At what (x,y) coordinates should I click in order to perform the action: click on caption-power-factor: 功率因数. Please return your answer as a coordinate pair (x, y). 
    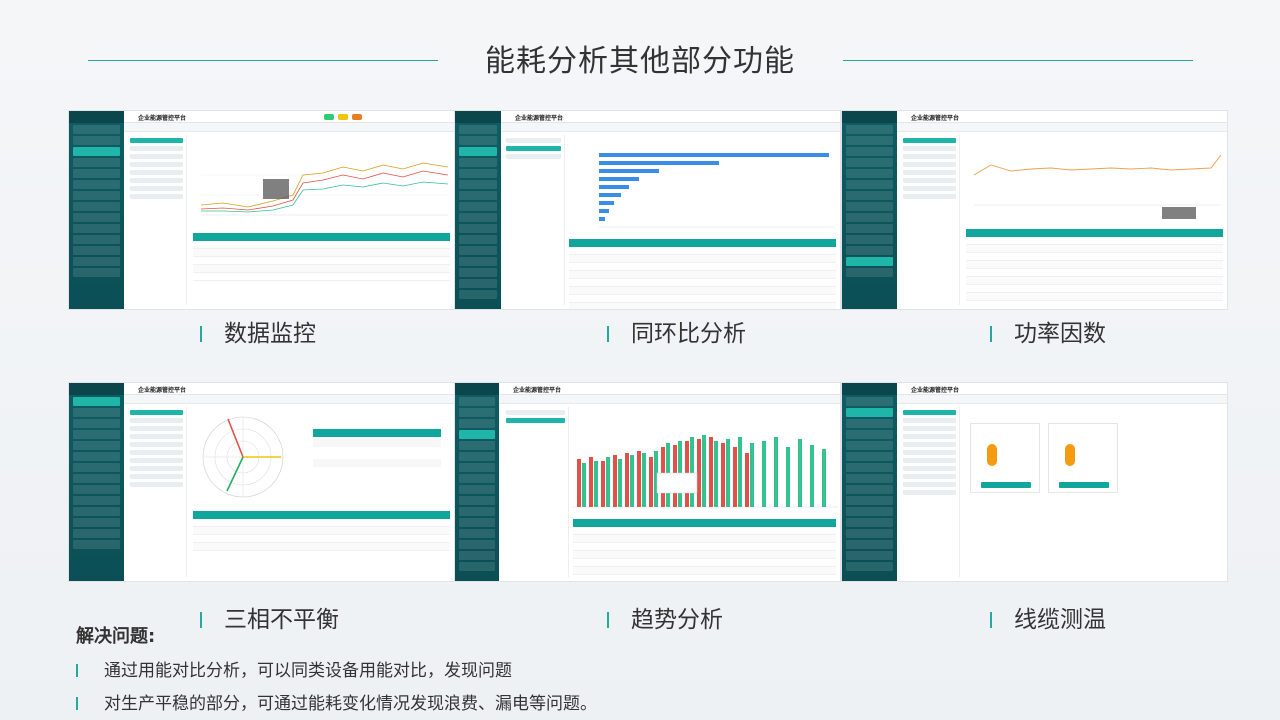
    Looking at the image, I should click on (1048, 331).